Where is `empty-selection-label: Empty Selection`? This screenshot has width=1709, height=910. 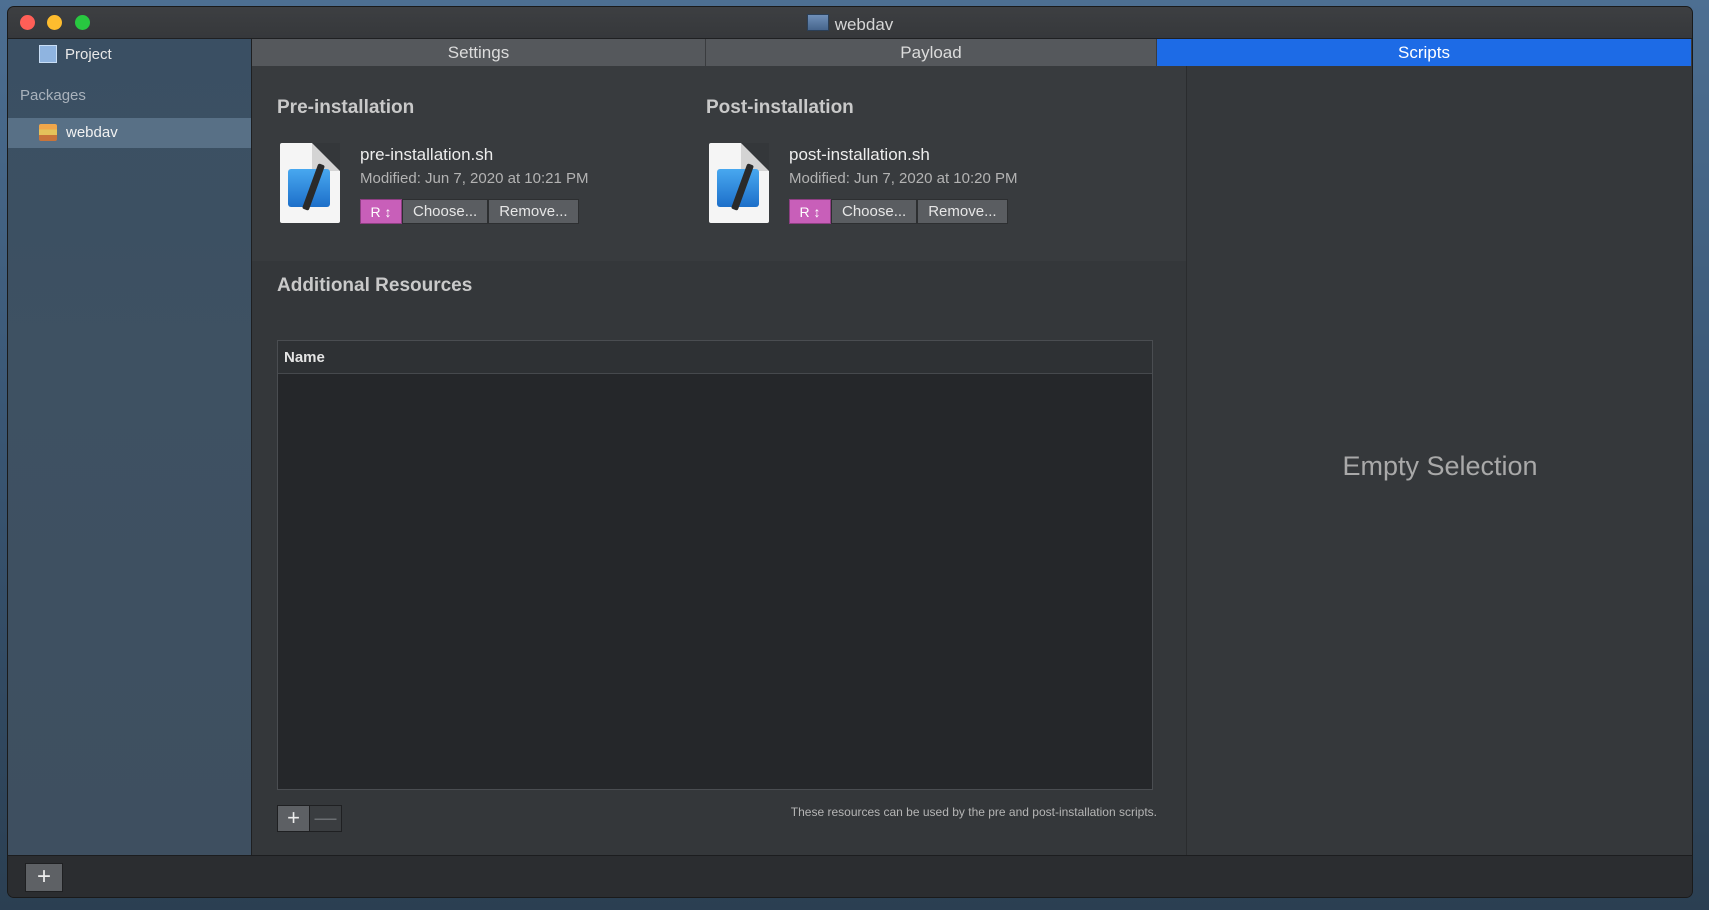 empty-selection-label: Empty Selection is located at coordinates (1440, 466).